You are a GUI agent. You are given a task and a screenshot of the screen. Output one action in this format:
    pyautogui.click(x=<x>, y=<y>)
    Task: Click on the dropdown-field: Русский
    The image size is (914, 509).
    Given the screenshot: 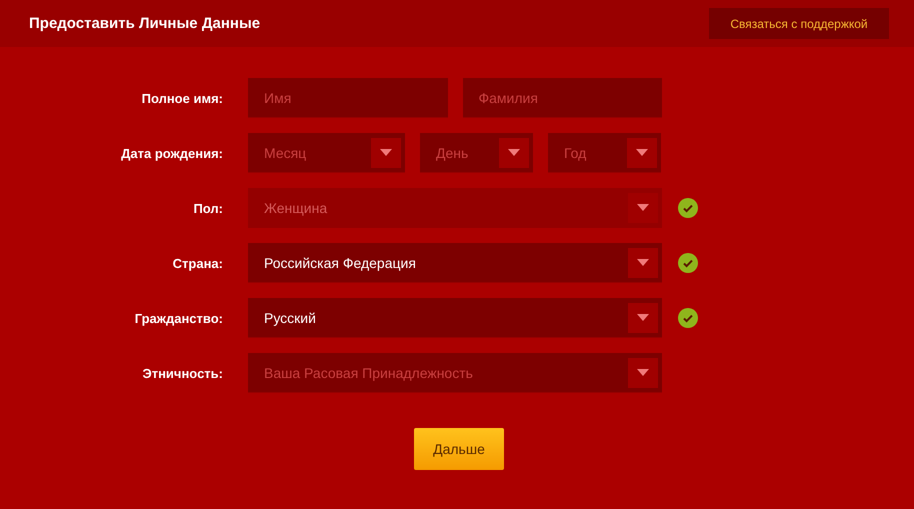 What is the action you would take?
    pyautogui.click(x=455, y=318)
    